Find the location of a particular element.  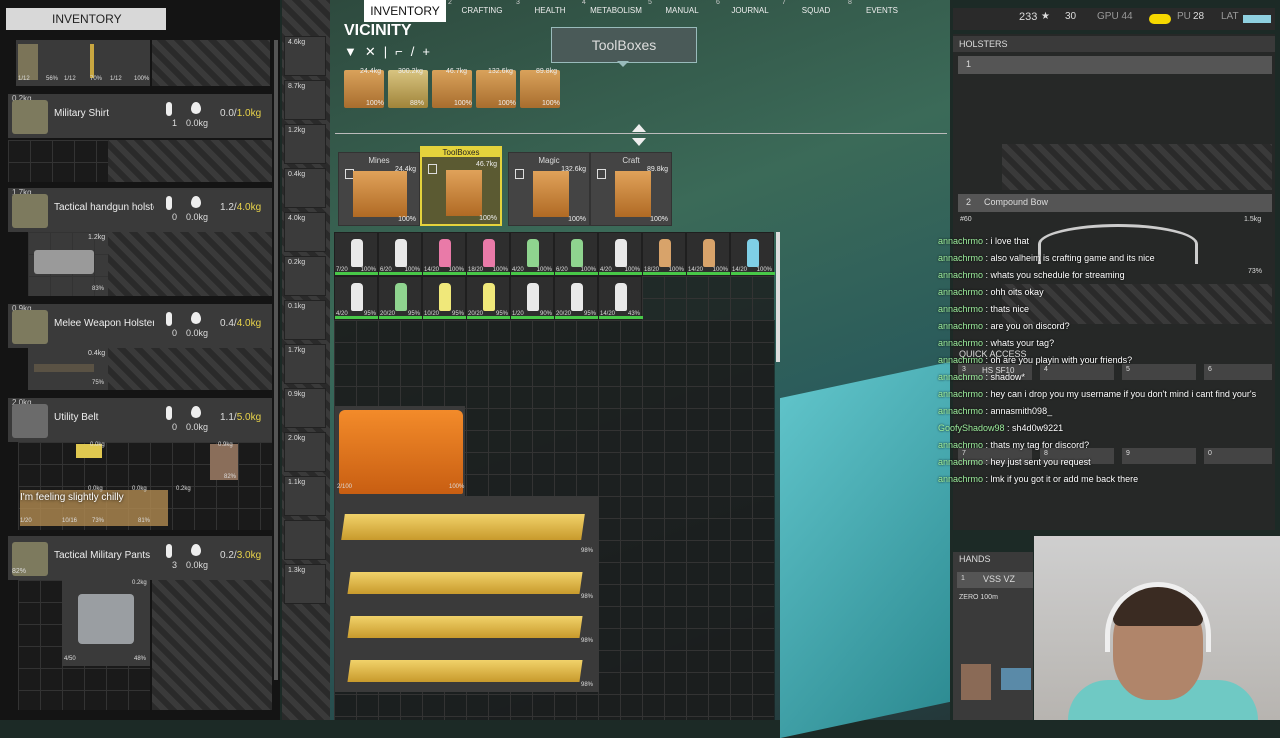

equip-slot-shoes is located at coordinates (305, 540).